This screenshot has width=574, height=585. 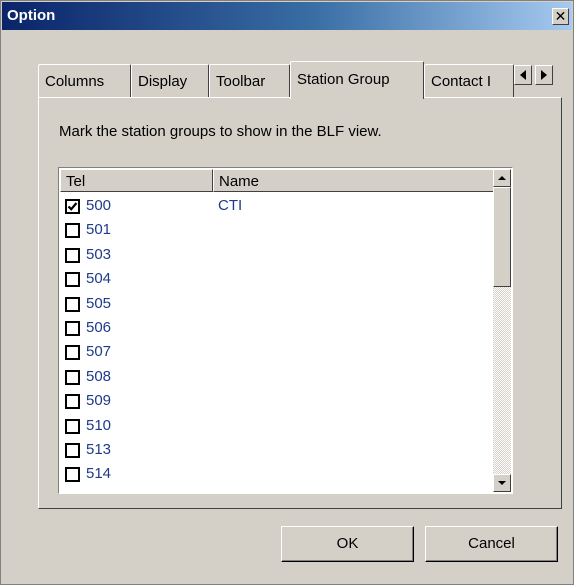 I want to click on tab-scroll-right-button, so click(x=544, y=75).